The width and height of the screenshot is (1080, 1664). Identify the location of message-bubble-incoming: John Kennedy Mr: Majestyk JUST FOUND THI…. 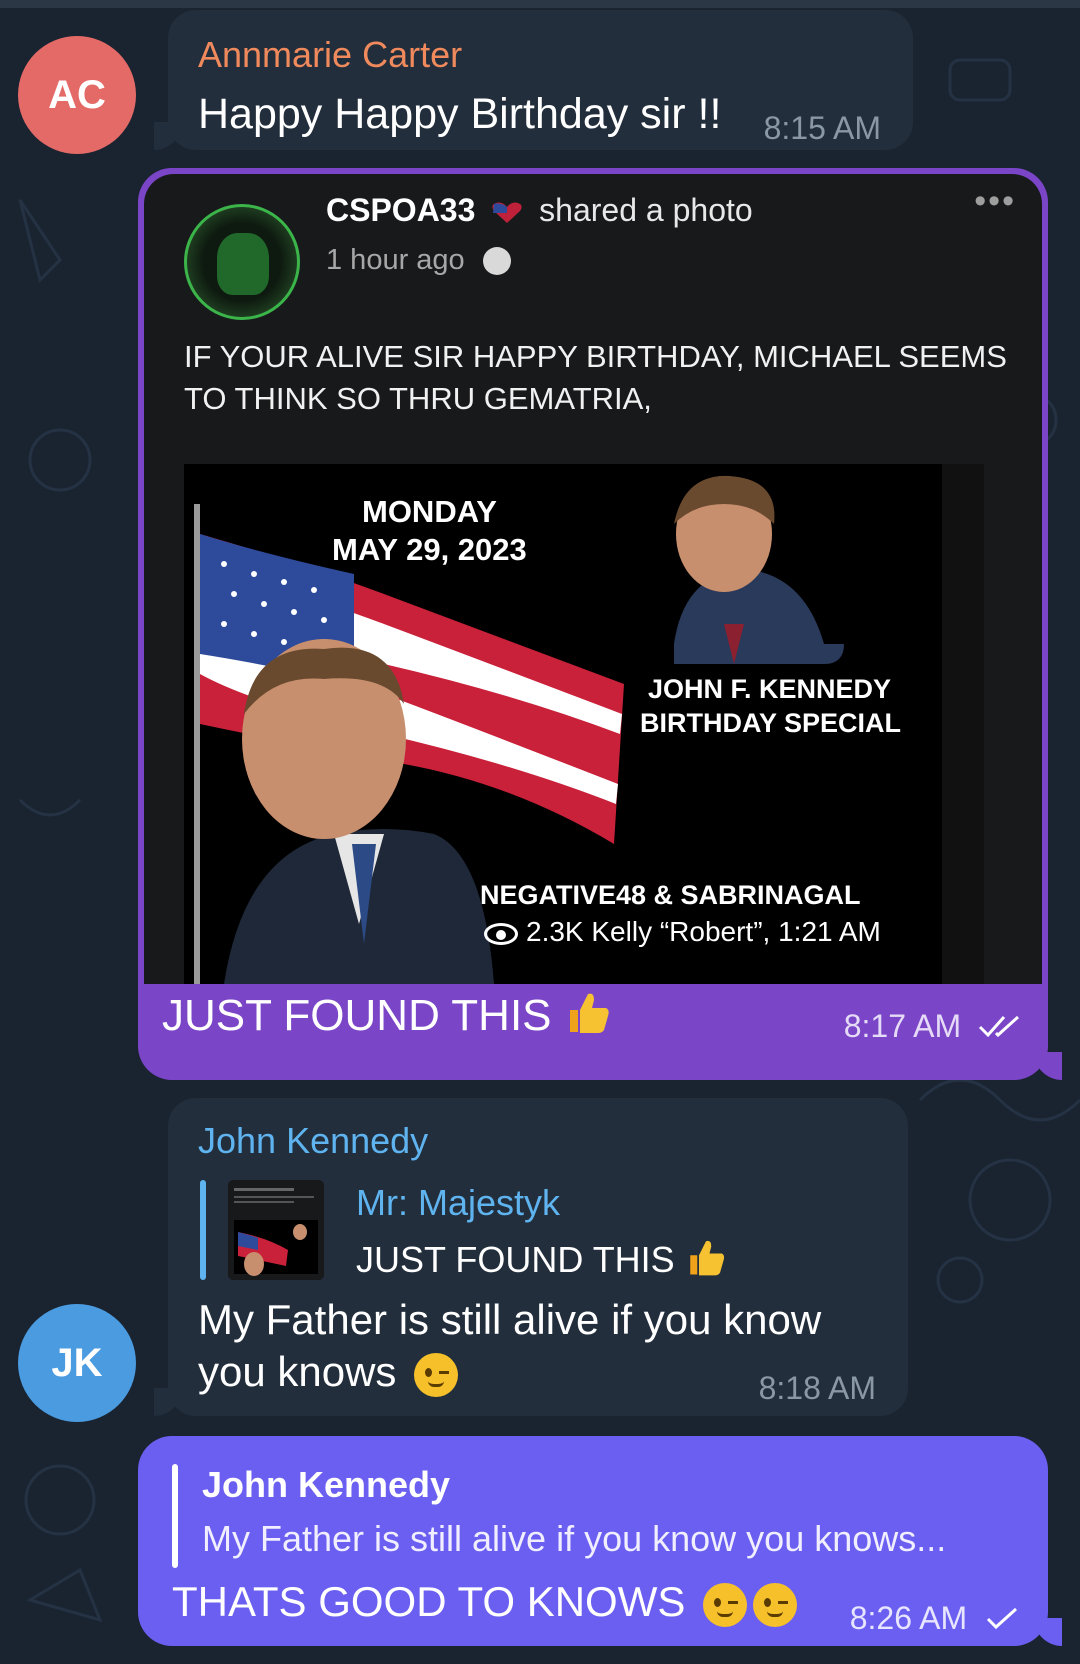
(531, 1257).